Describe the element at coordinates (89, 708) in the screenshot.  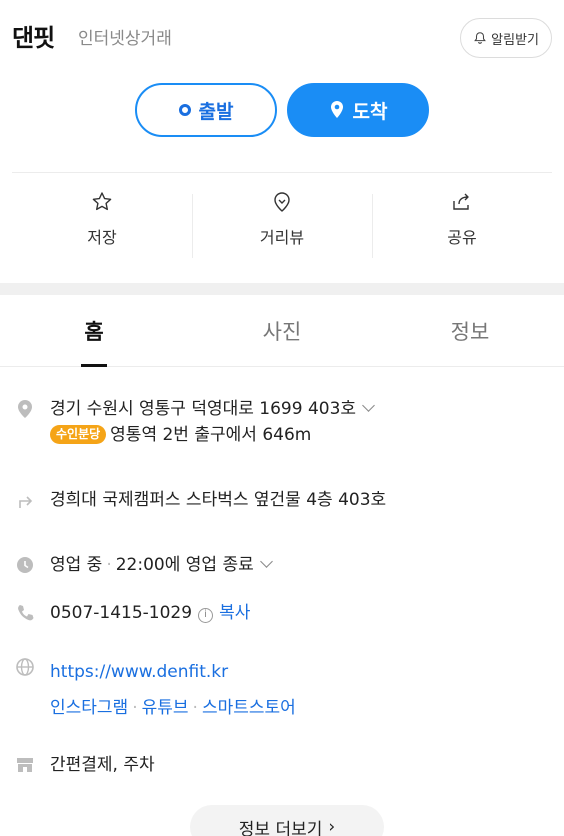
I see `instagram-link: 인스타그램` at that location.